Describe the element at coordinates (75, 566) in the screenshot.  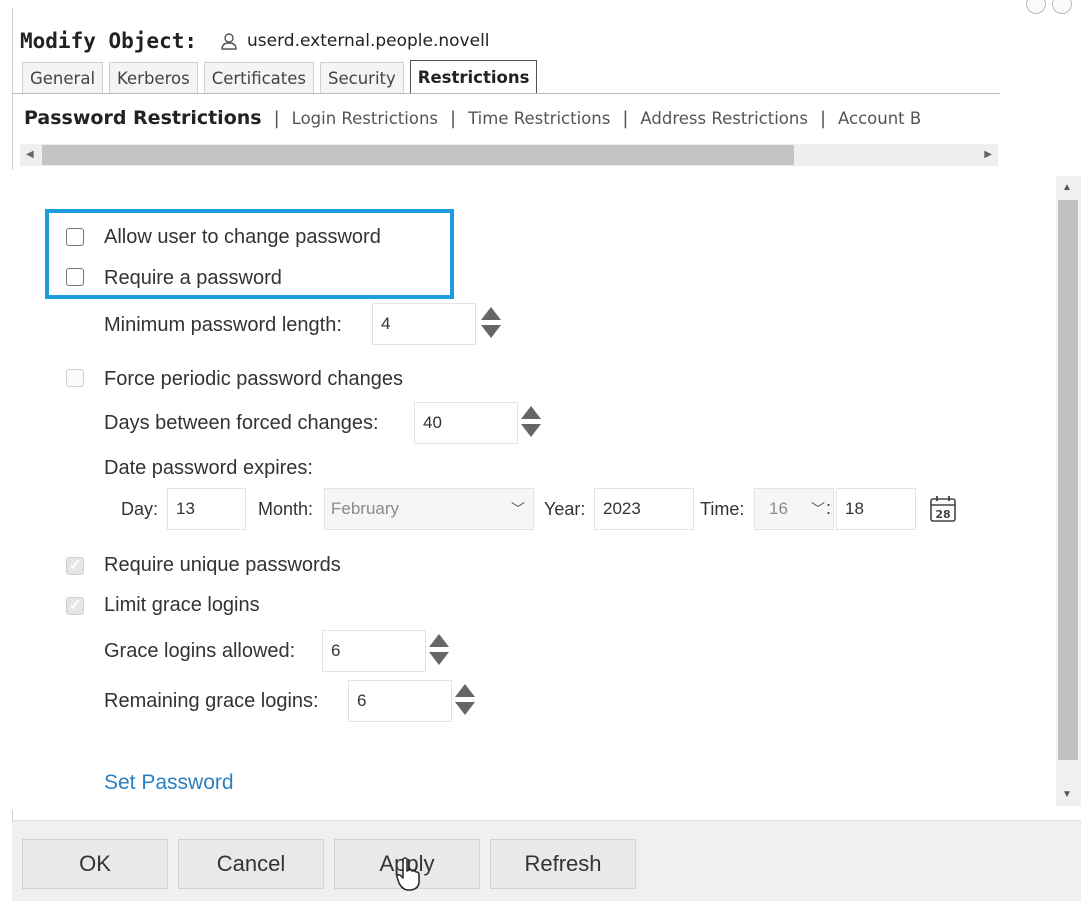
I see `unique-passwords-checkbox: ✓` at that location.